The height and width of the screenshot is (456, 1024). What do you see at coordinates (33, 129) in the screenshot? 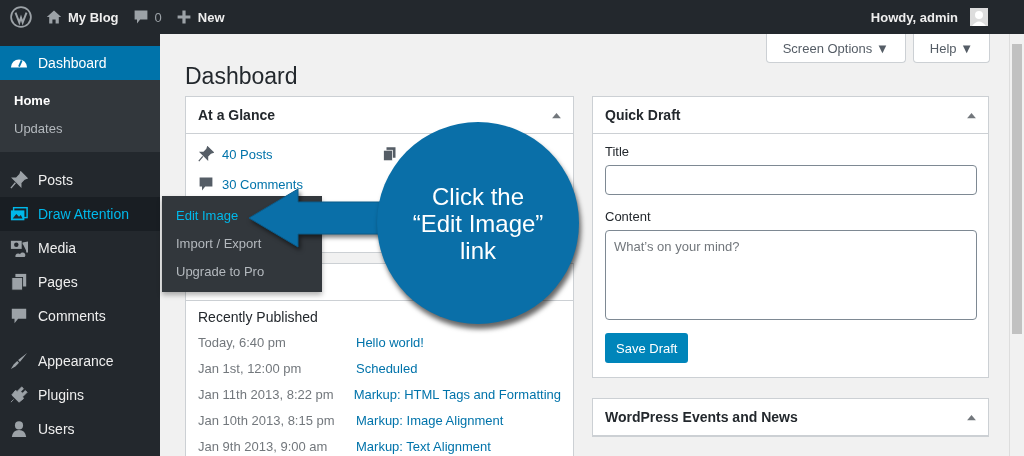
I see `submenu-item: Updates` at bounding box center [33, 129].